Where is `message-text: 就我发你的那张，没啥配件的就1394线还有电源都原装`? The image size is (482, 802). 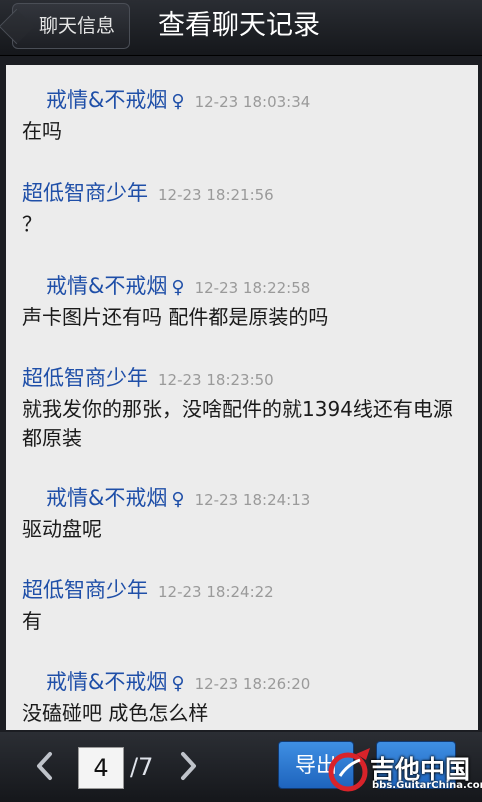 message-text: 就我发你的那张，没啥配件的就1394线还有电源都原装 is located at coordinates (237, 423).